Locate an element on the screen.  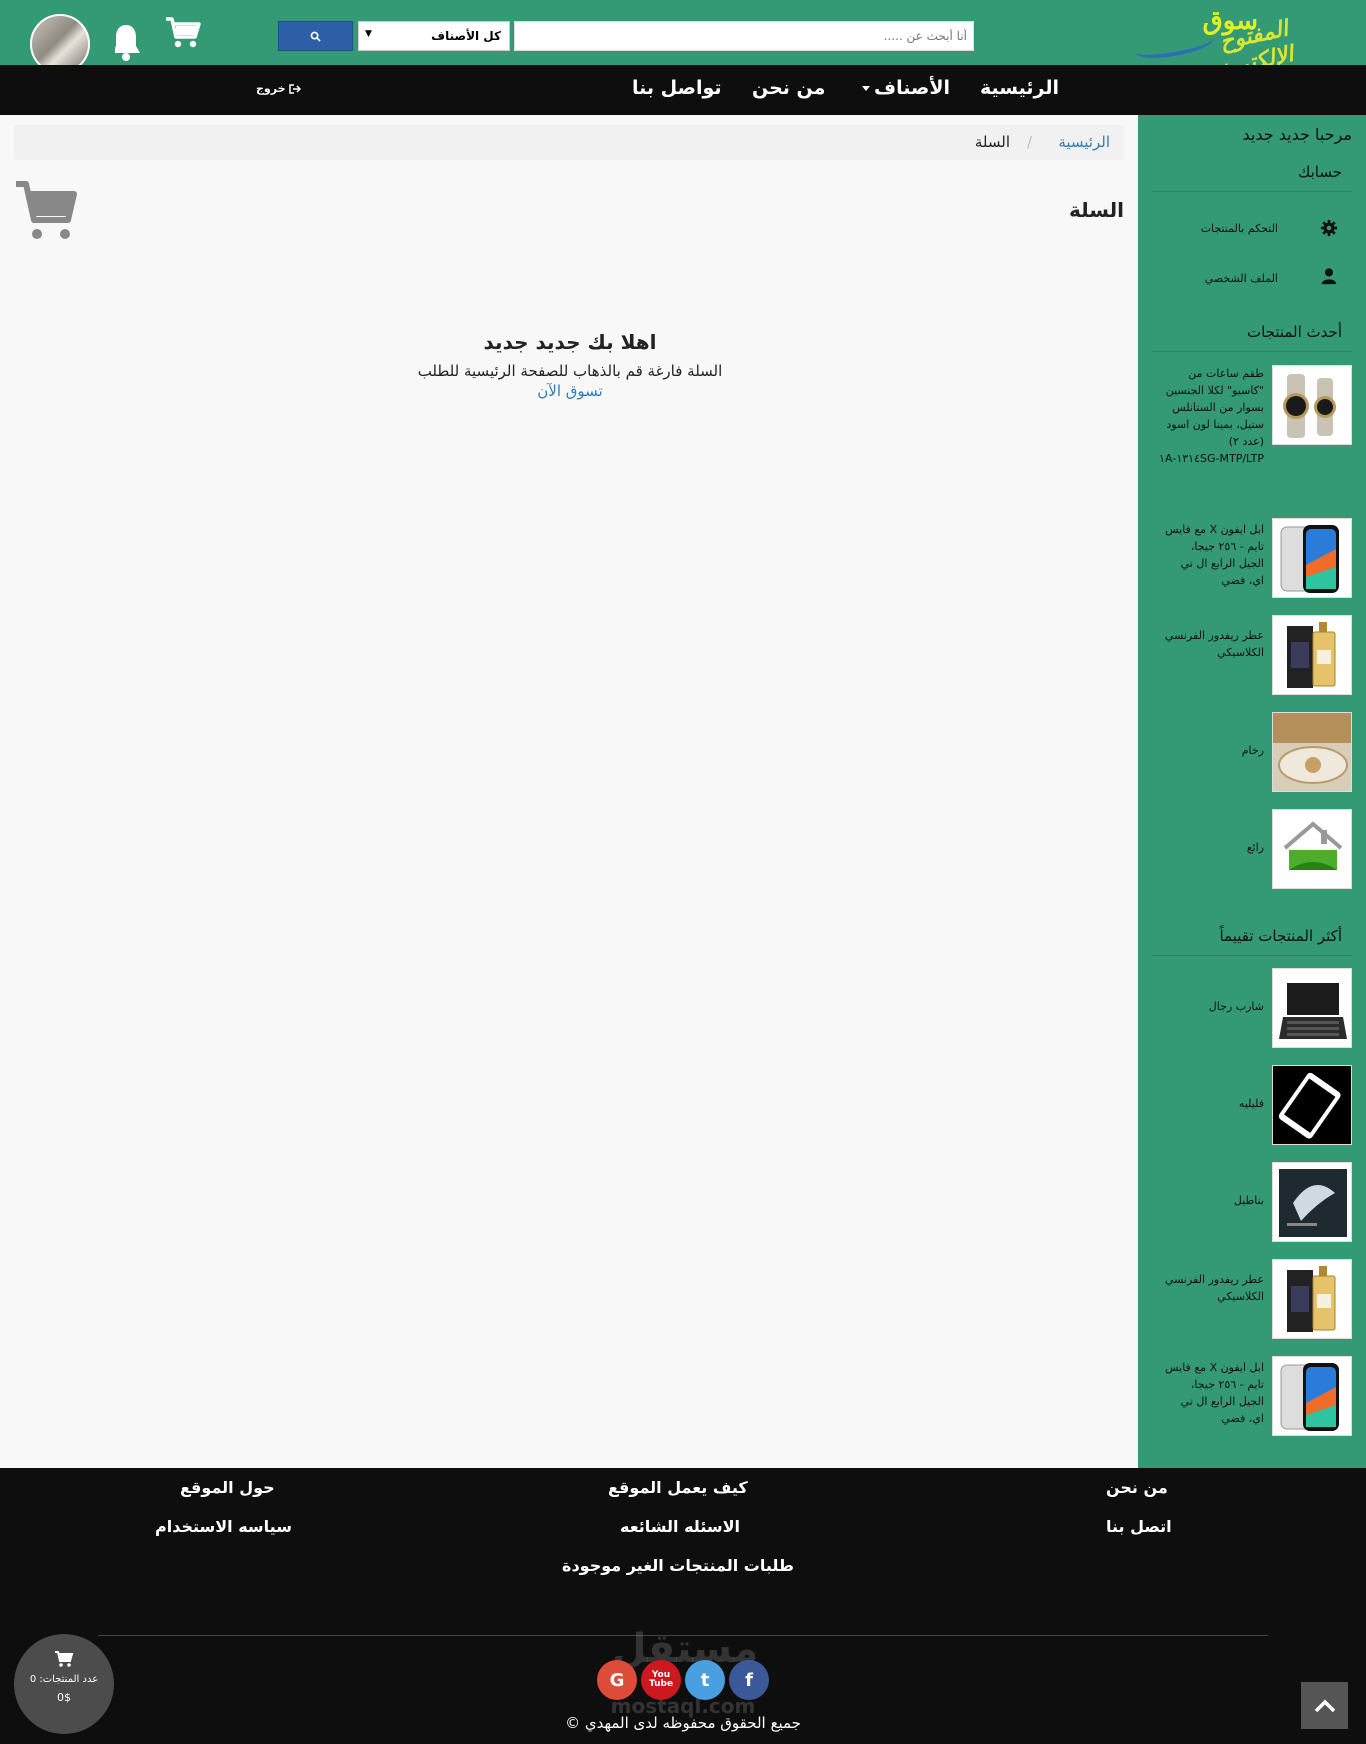
account-heading: حسابك is located at coordinates (1319, 172).